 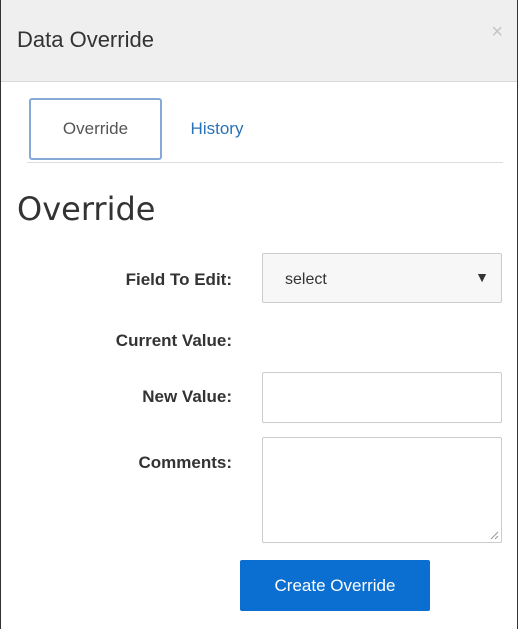 What do you see at coordinates (259, 41) in the screenshot?
I see `dialog-header: Data Override ×` at bounding box center [259, 41].